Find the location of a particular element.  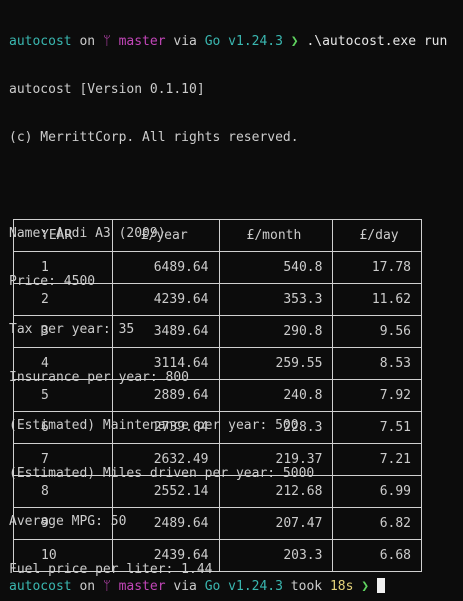

table-row: 2 4239.64 353.3 11.62 is located at coordinates (217, 299).